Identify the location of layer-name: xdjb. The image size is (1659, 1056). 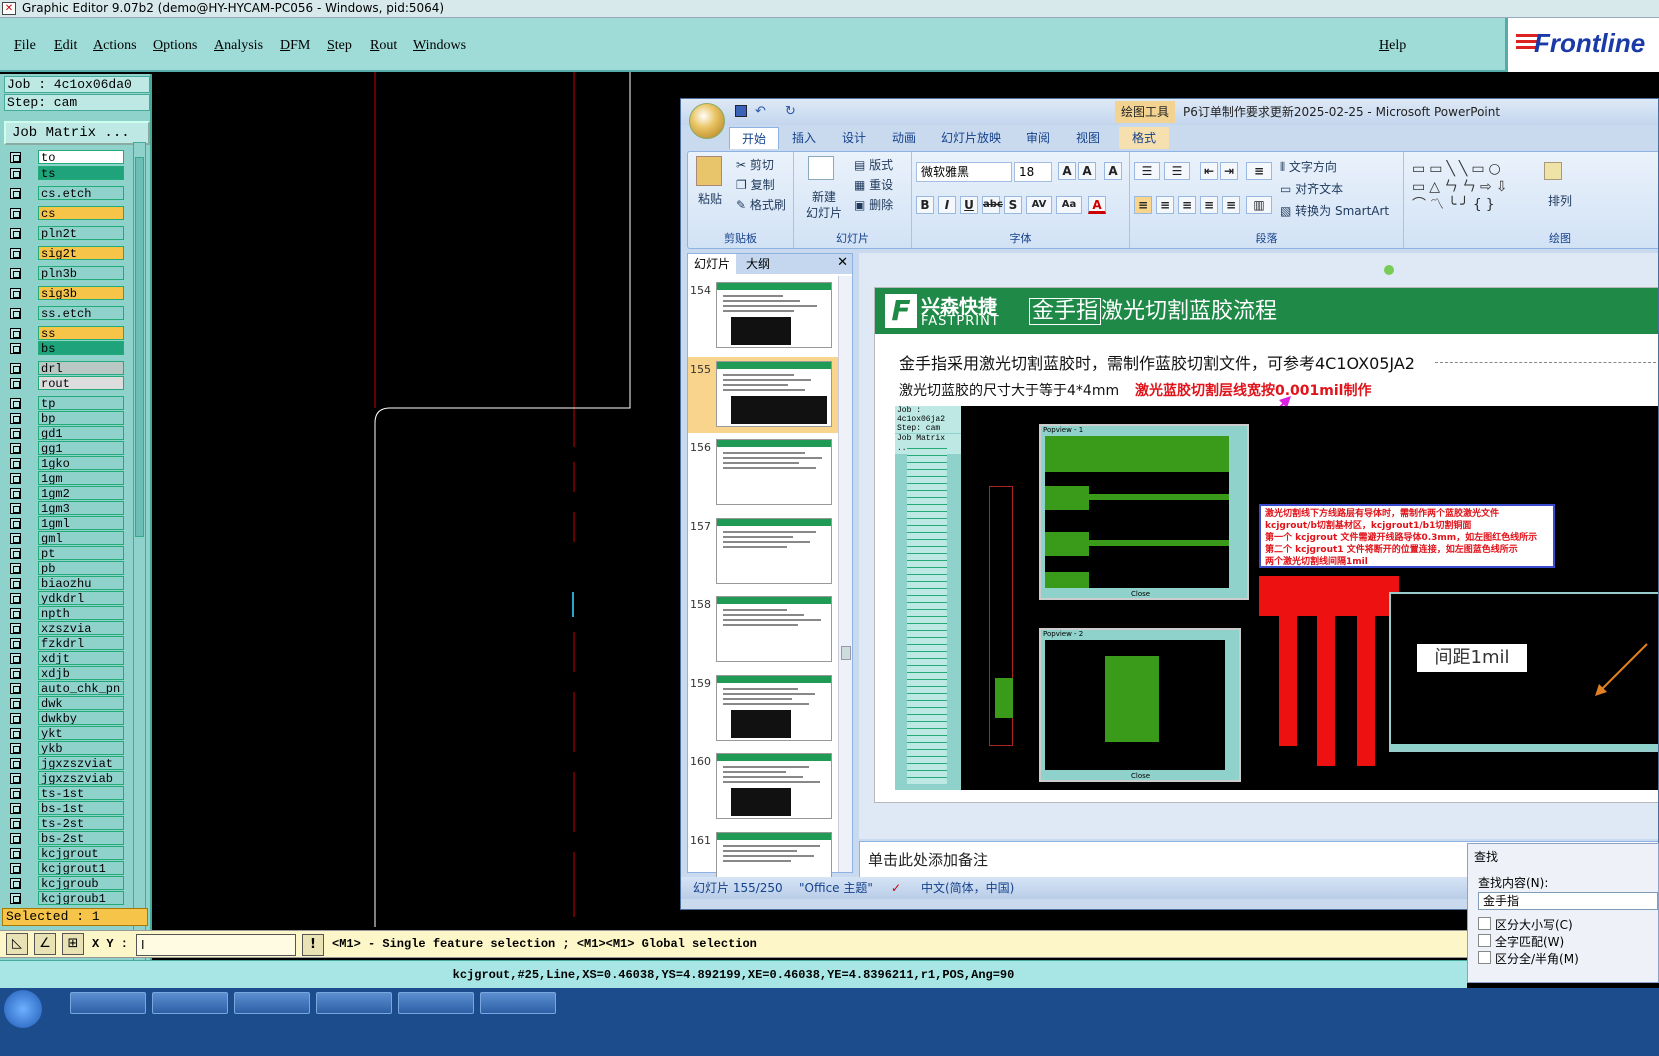
(81, 673).